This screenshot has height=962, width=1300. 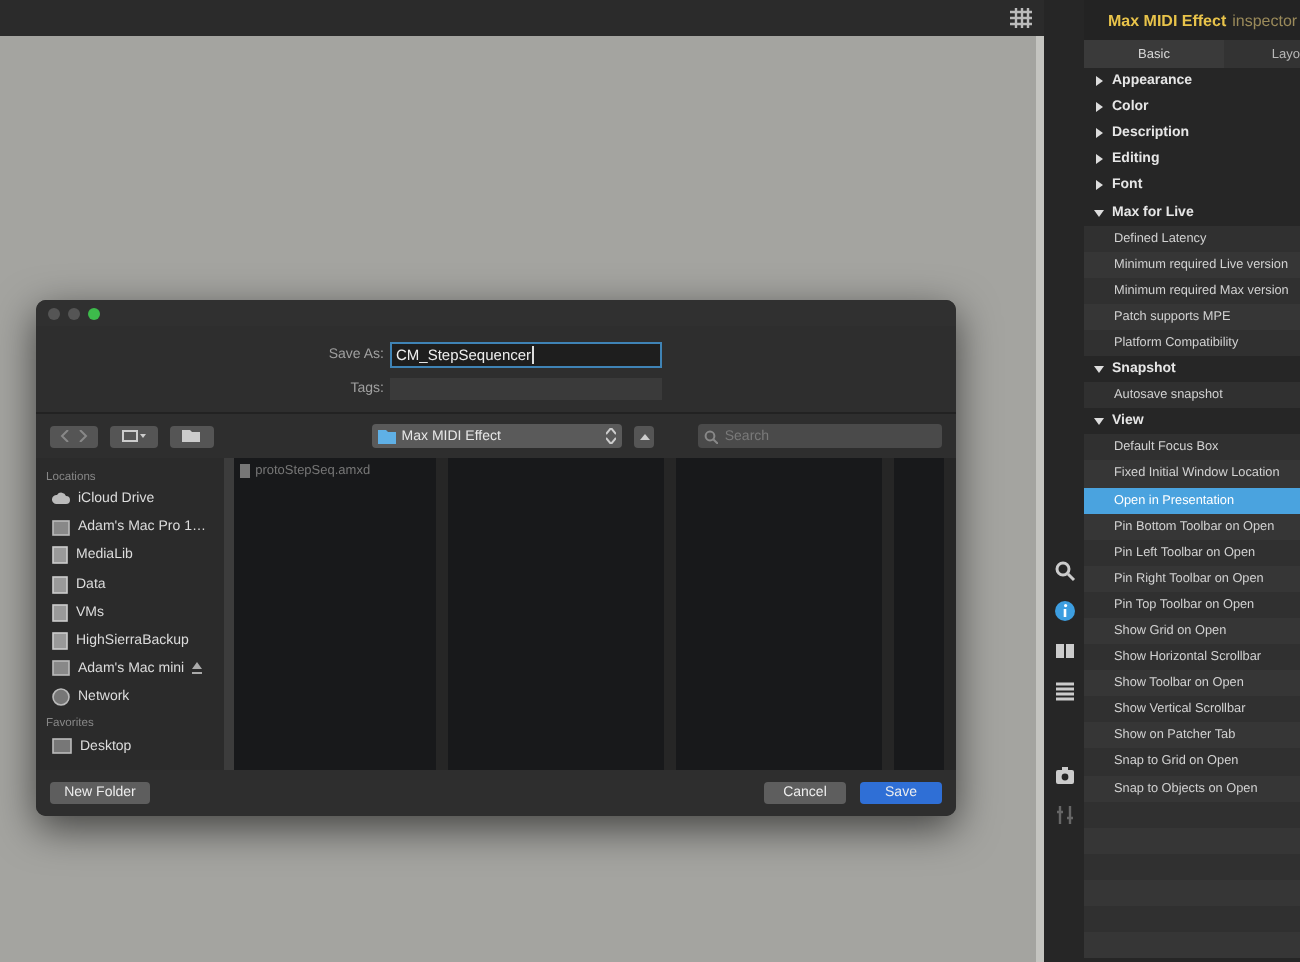 What do you see at coordinates (1064, 815) in the screenshot?
I see `mixer-icon` at bounding box center [1064, 815].